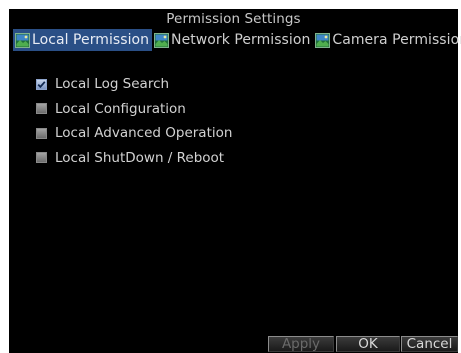 The image size is (461, 353). Describe the element at coordinates (91, 40) in the screenshot. I see `tab-label: Local Permission` at that location.